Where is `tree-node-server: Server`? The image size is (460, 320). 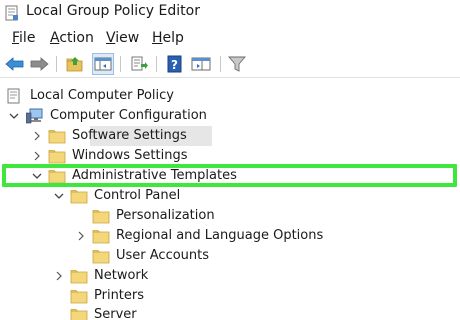
tree-node-server: Server is located at coordinates (103, 312).